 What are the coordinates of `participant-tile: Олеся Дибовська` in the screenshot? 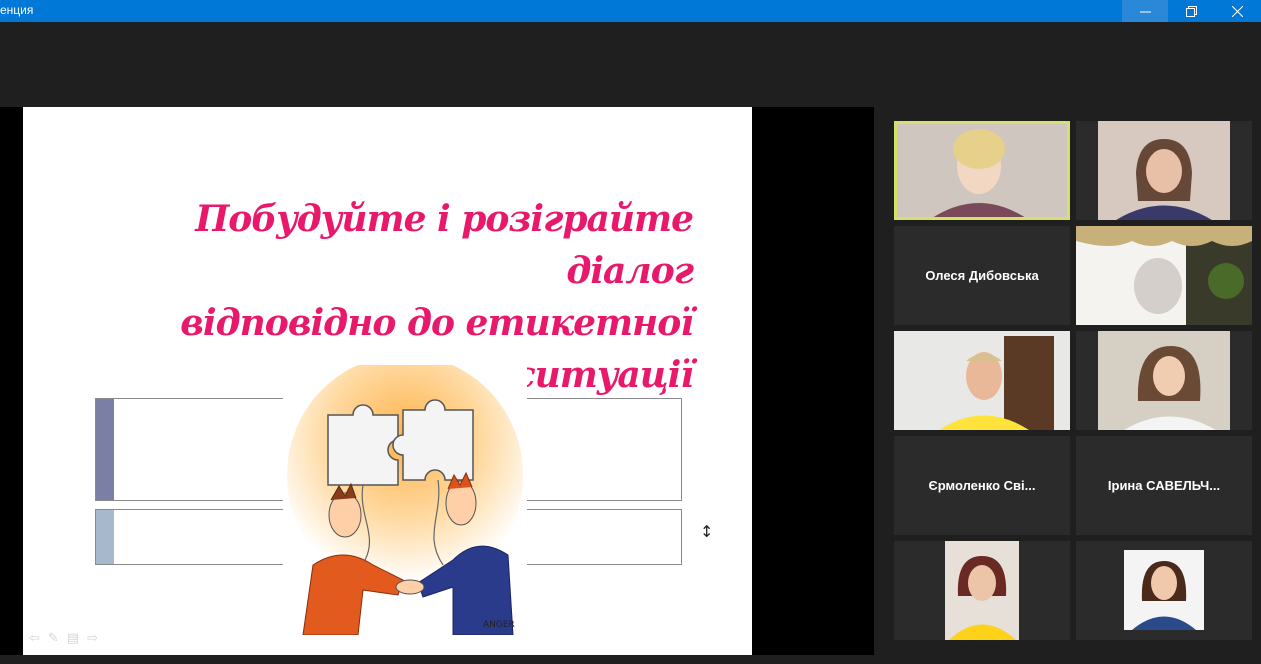 It's located at (982, 275).